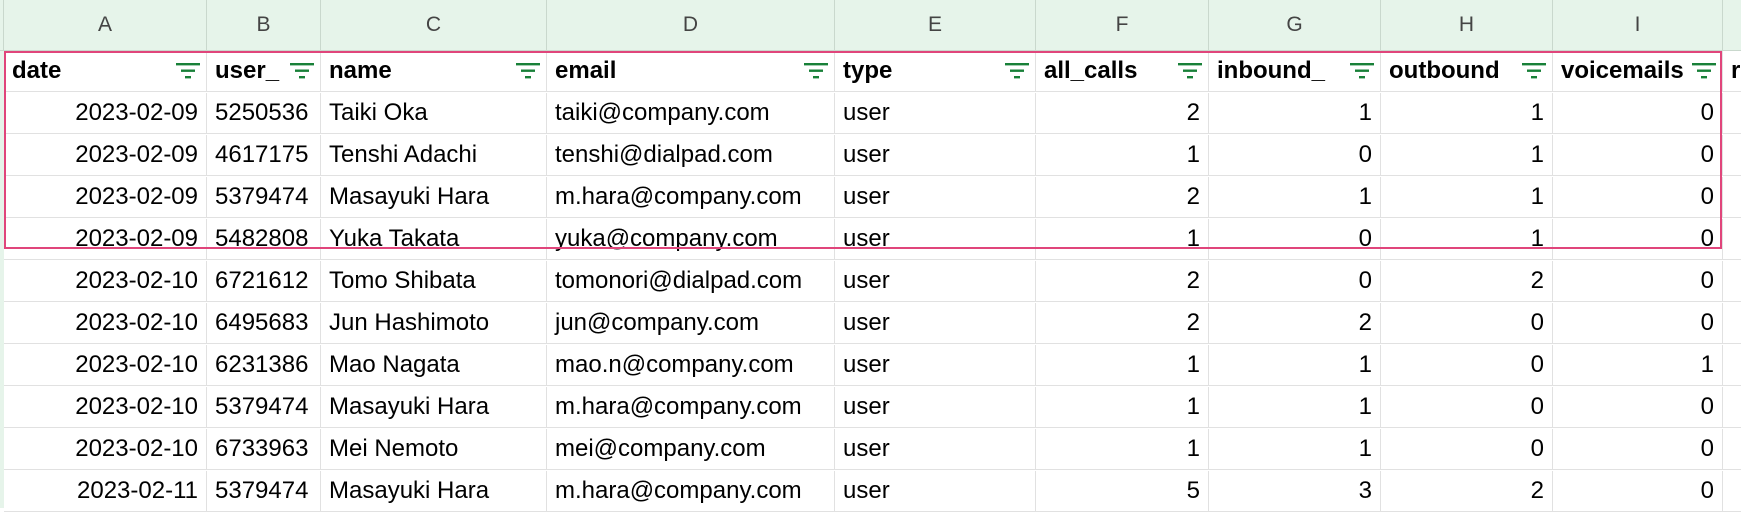 This screenshot has height=513, width=1741. I want to click on cell-b: 6733963, so click(264, 449).